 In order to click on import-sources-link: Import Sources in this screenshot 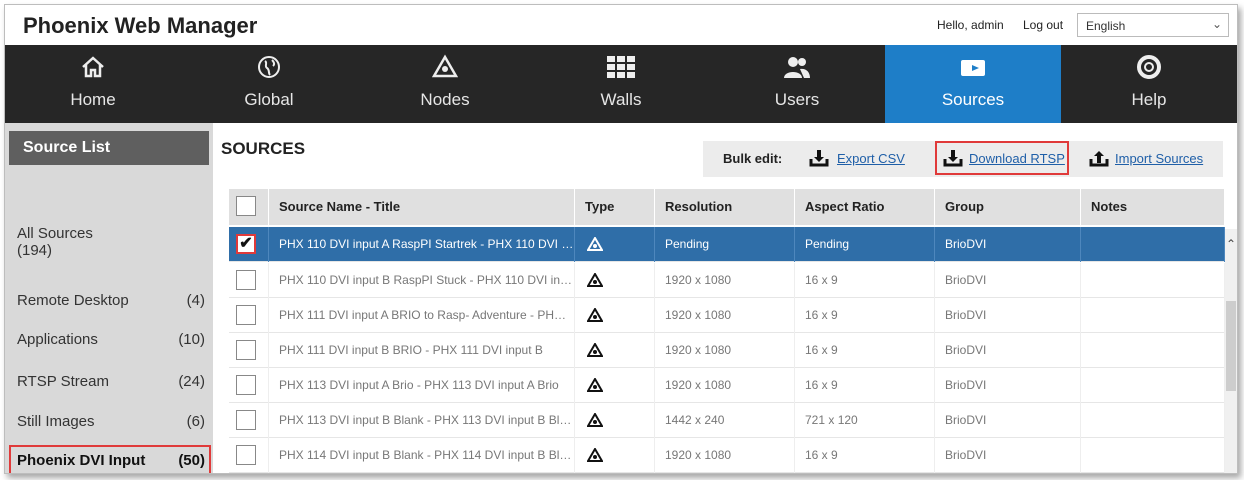, I will do `click(1159, 158)`.